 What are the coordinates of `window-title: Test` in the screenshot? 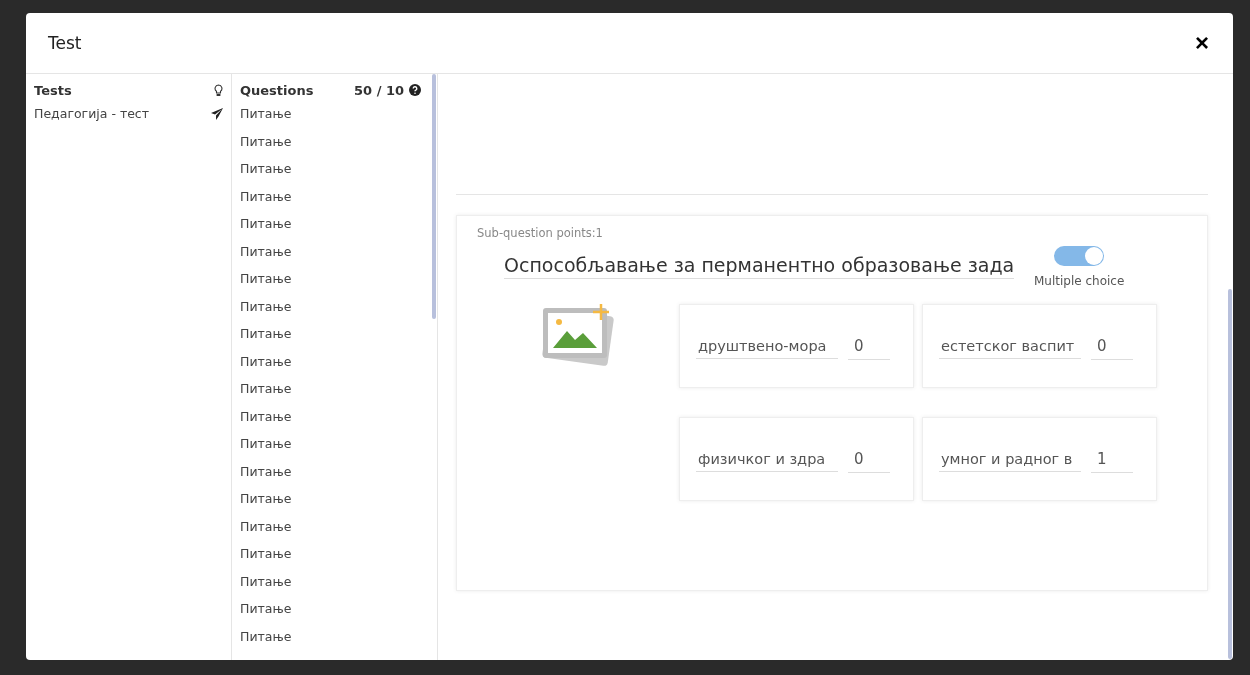 It's located at (65, 43).